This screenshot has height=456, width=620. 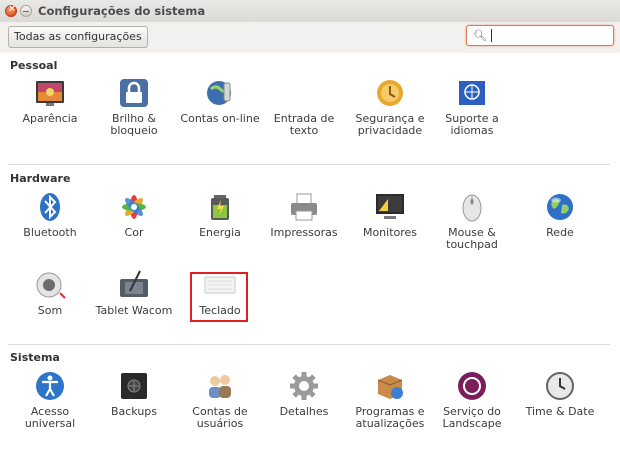 I want to click on safe-icon, so click(x=134, y=386).